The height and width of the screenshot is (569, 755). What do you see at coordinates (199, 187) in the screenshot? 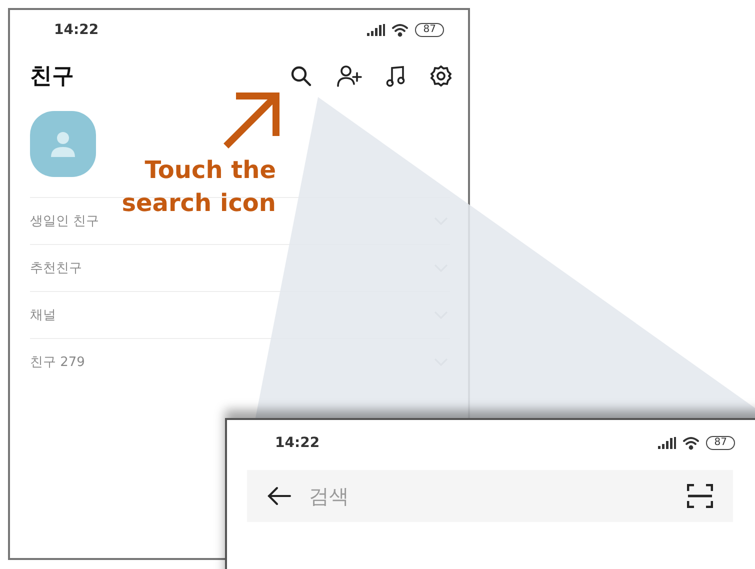
I see `instruction-text: Touch the search icon` at bounding box center [199, 187].